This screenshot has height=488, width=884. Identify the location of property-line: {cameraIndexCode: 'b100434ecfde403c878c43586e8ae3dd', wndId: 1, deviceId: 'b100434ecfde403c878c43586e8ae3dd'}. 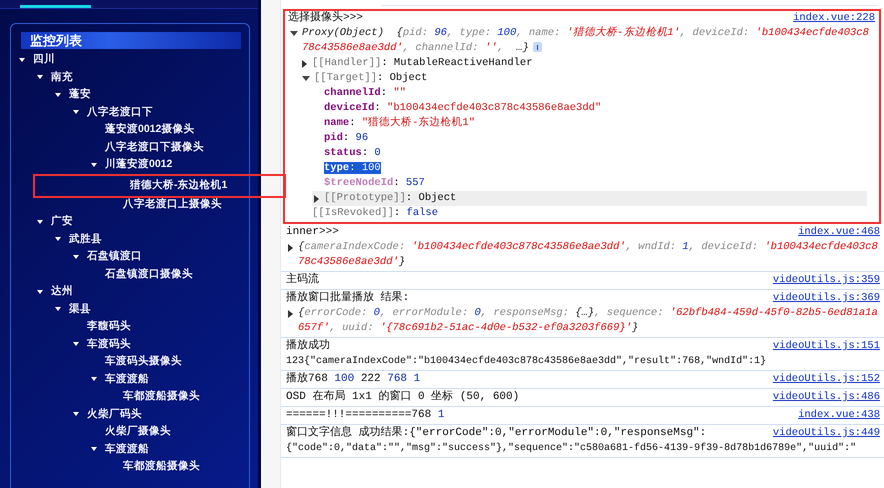
(588, 255).